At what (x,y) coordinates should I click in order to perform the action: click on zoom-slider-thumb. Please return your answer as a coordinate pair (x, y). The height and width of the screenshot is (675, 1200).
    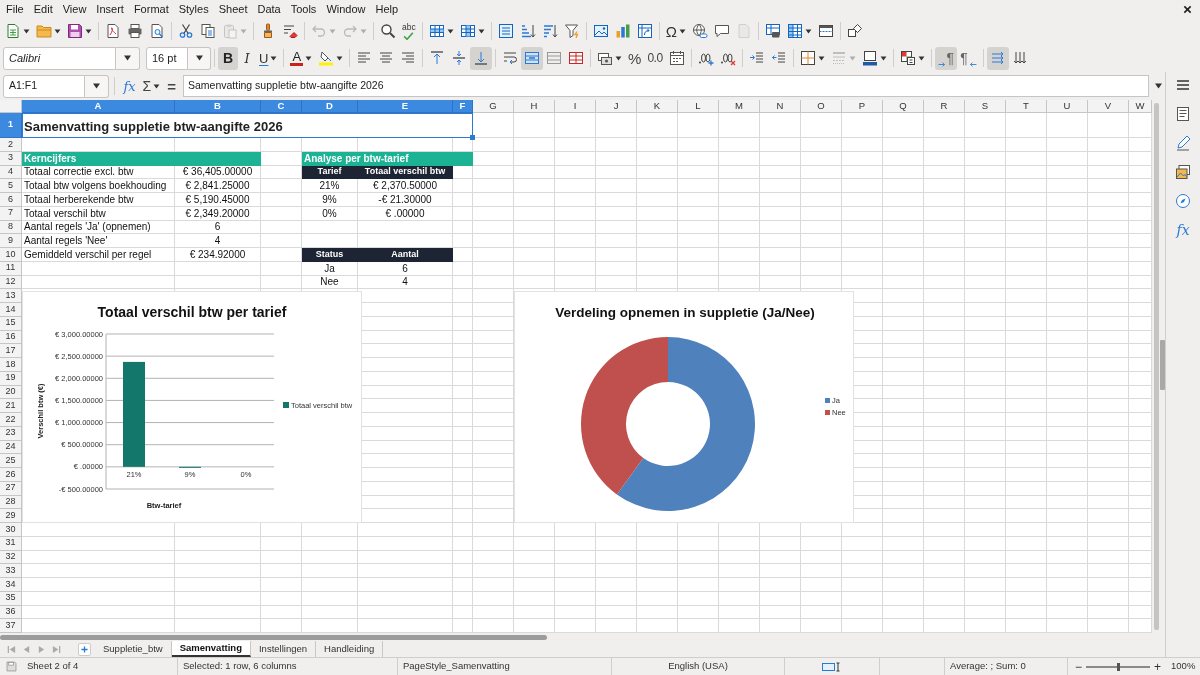
    Looking at the image, I should click on (1118, 666).